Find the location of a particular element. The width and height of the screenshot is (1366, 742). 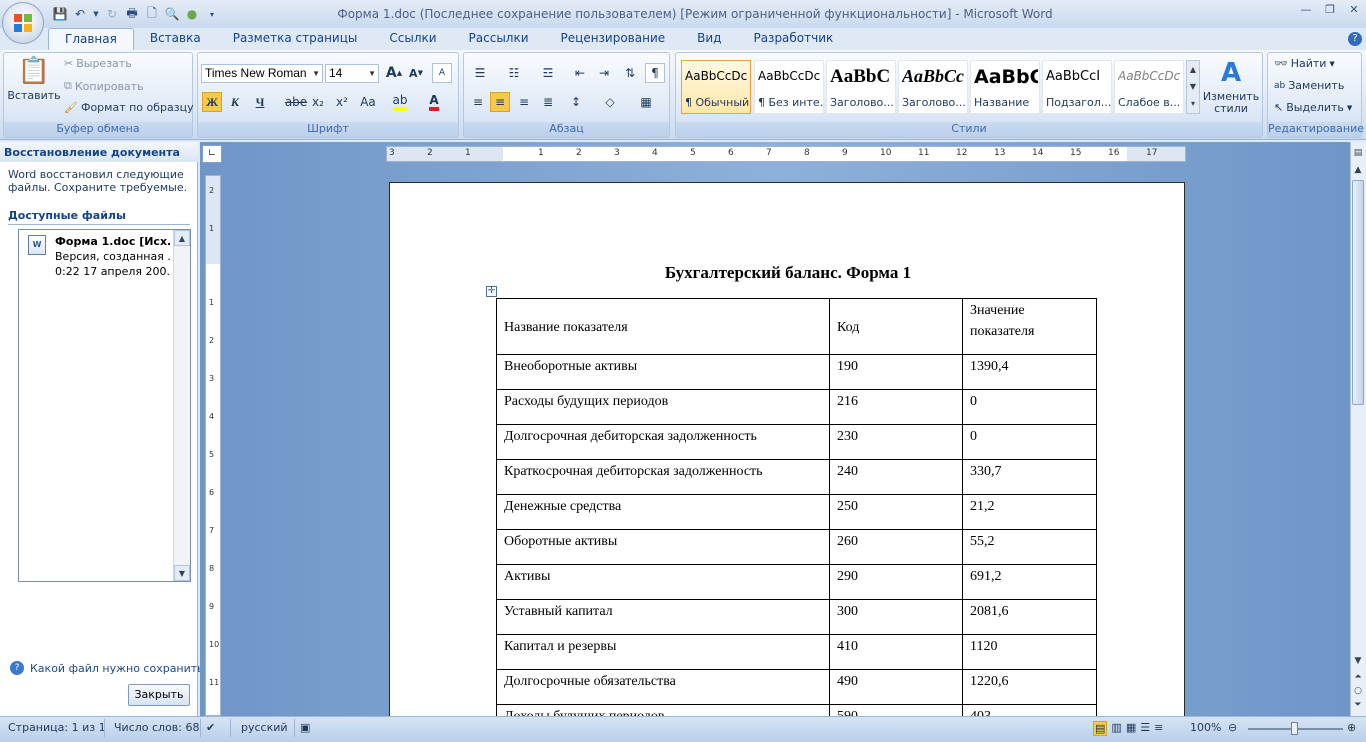

bullets-icon: ☰ is located at coordinates (480, 73).